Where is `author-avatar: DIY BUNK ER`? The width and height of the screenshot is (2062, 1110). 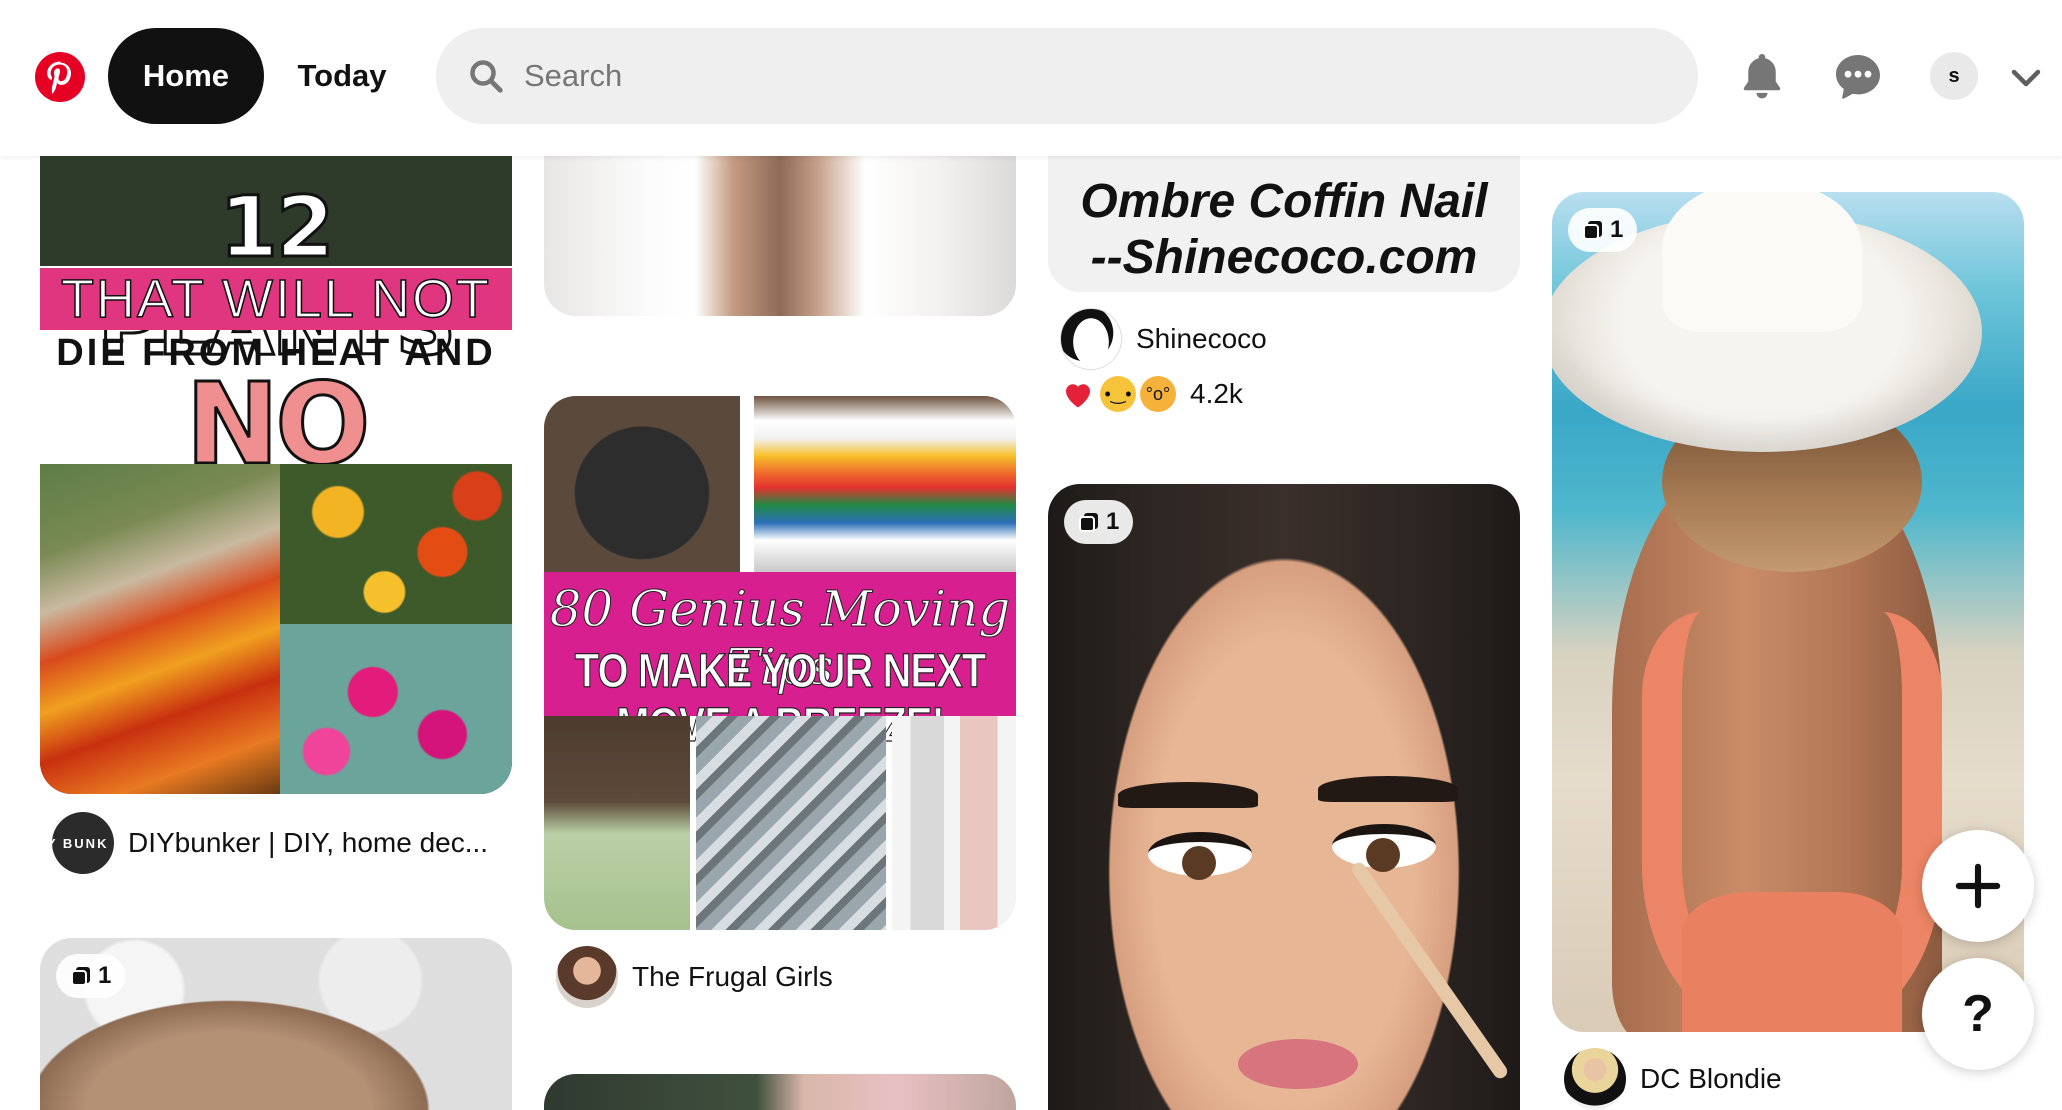 author-avatar: DIY BUNK ER is located at coordinates (82, 843).